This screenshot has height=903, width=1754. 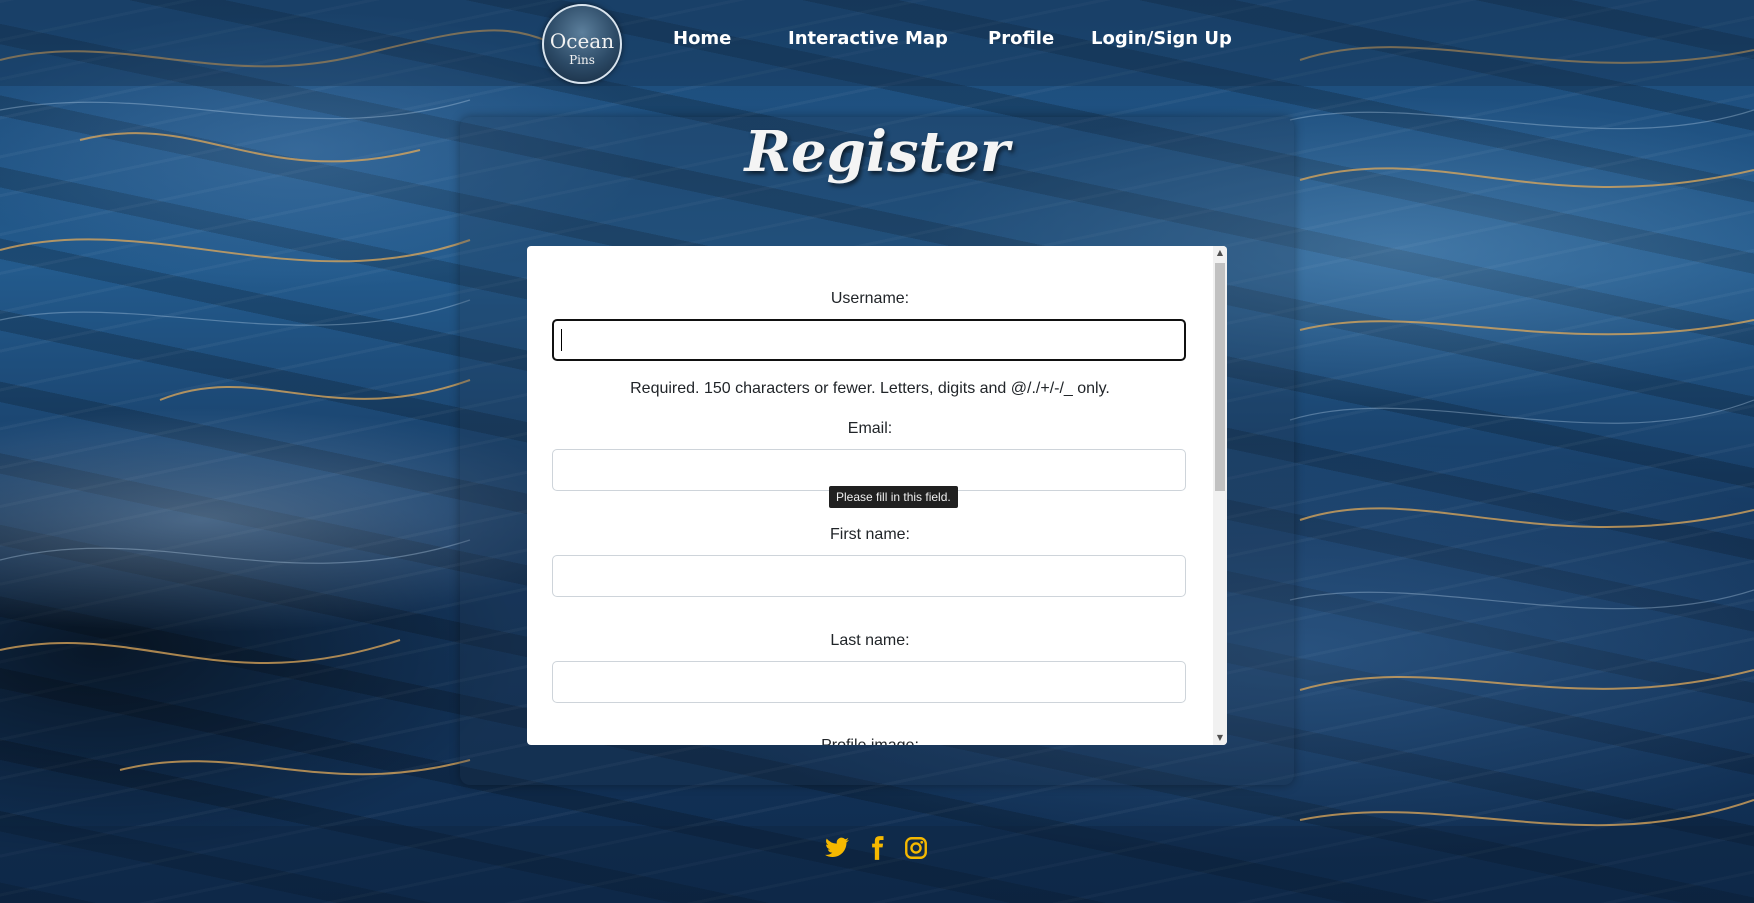 What do you see at coordinates (869, 682) in the screenshot?
I see `last-name-input` at bounding box center [869, 682].